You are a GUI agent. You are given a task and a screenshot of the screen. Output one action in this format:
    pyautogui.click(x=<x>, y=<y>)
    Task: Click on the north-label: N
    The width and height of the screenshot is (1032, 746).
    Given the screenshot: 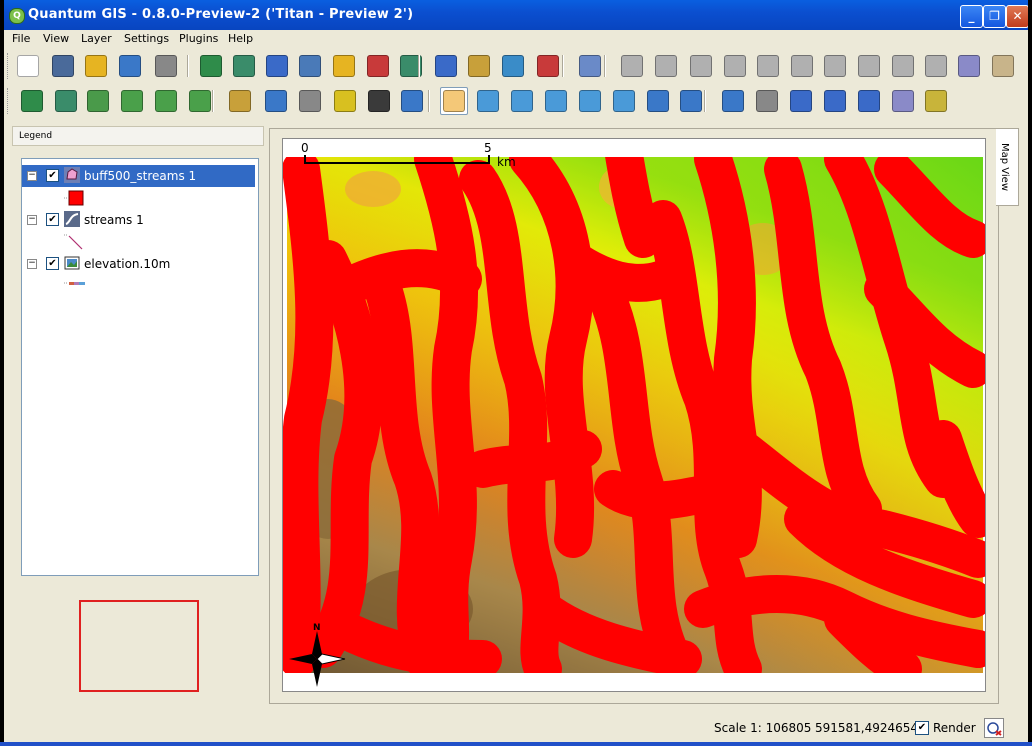 What is the action you would take?
    pyautogui.click(x=317, y=628)
    